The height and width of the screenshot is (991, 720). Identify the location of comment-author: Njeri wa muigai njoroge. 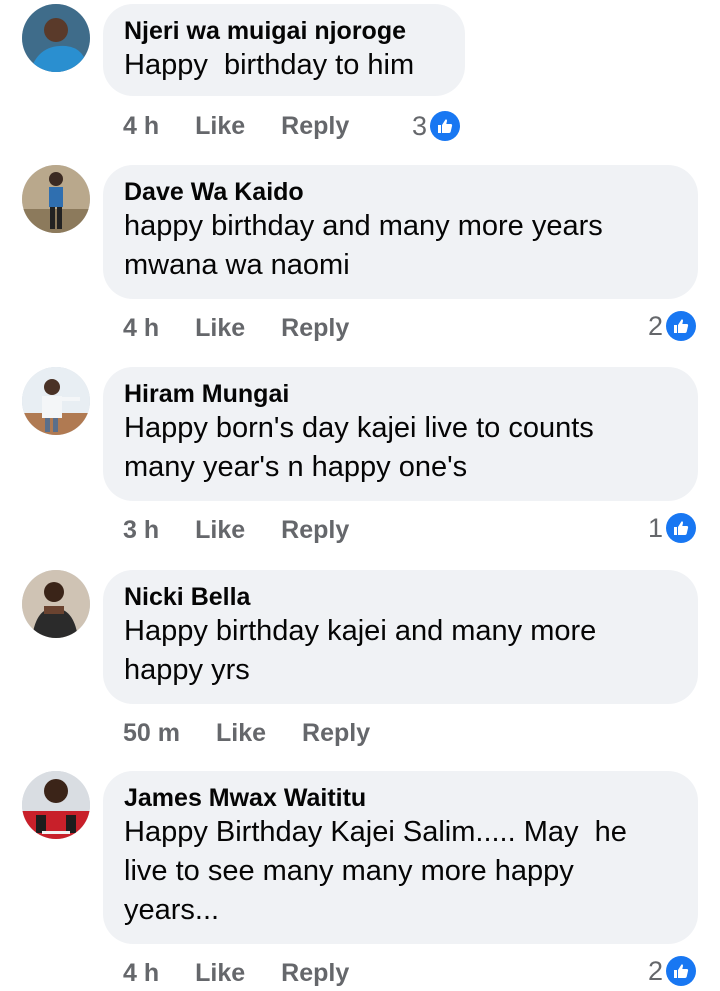
(283, 31).